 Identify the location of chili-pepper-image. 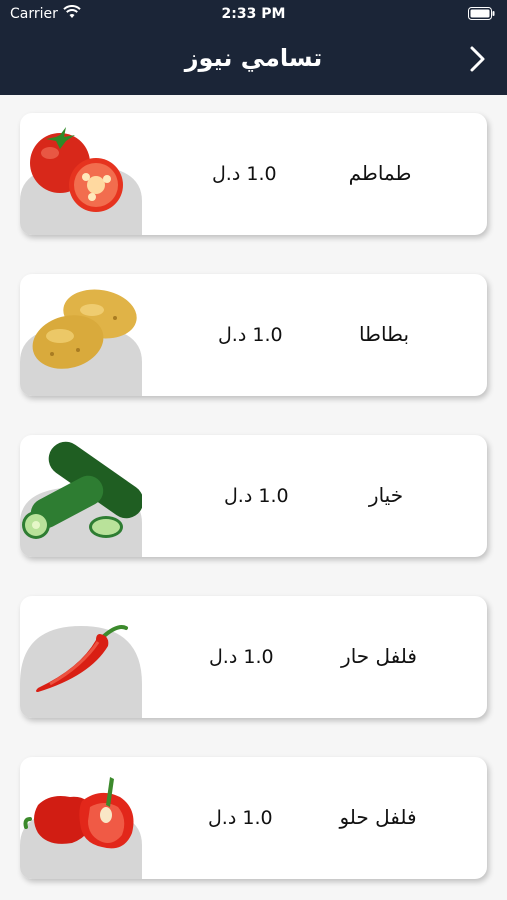
(81, 671).